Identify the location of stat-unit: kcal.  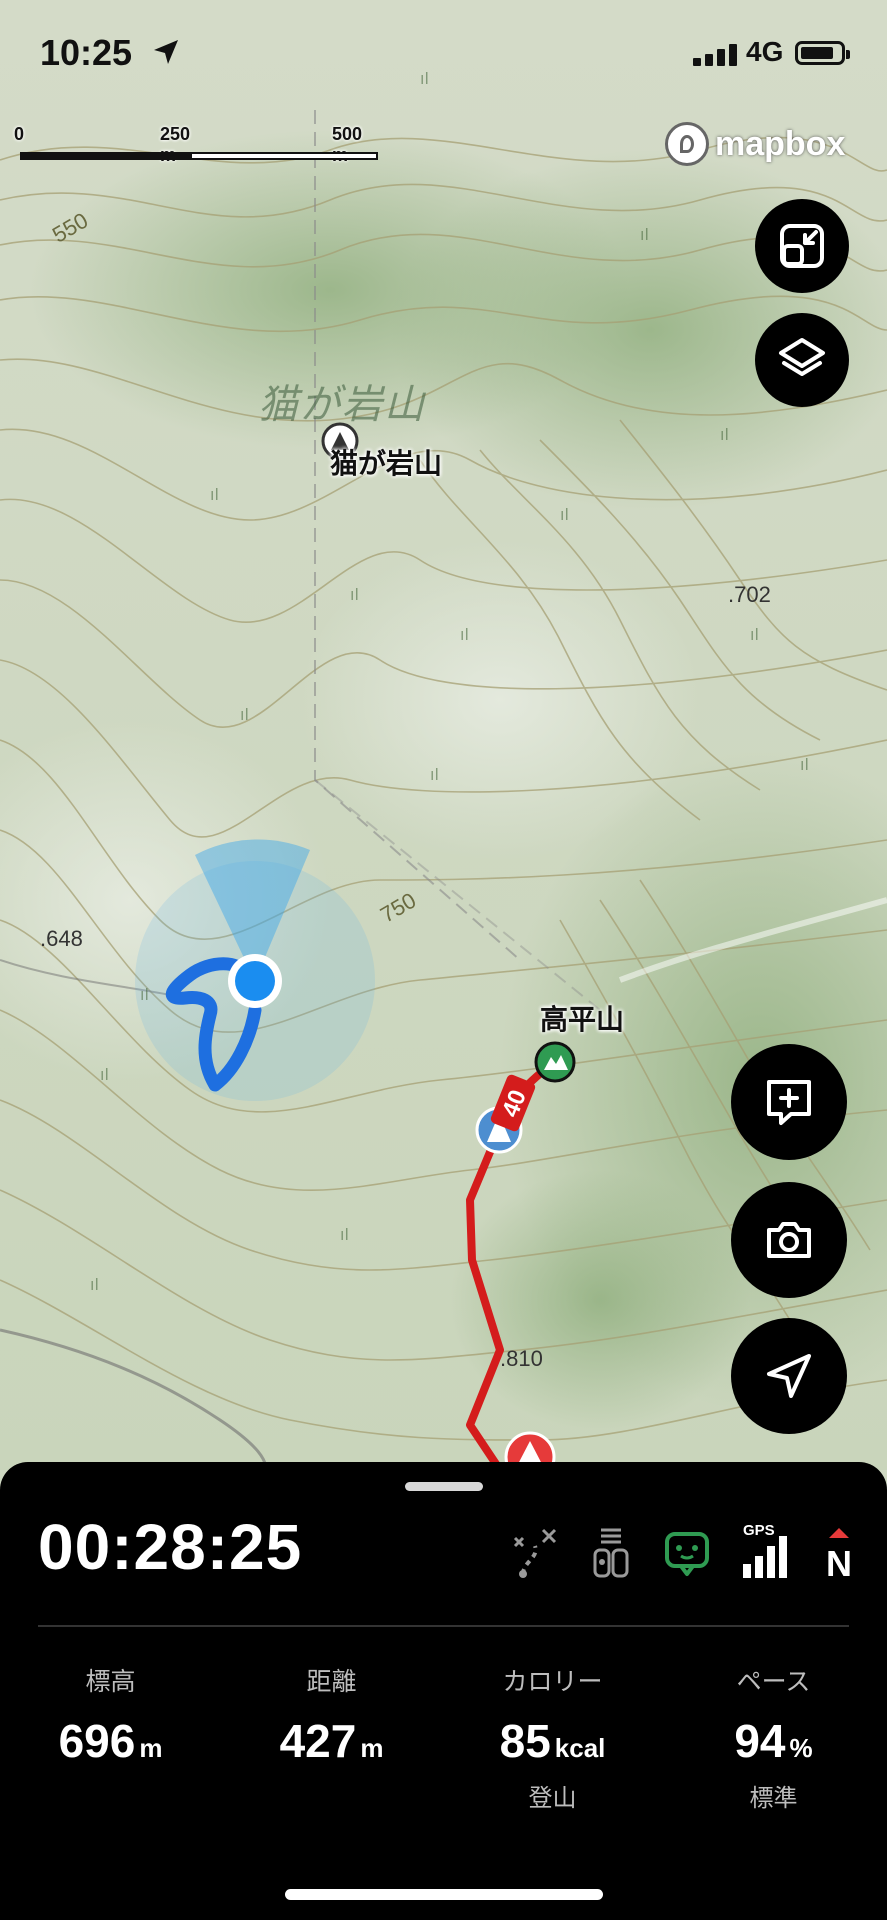
(580, 1748).